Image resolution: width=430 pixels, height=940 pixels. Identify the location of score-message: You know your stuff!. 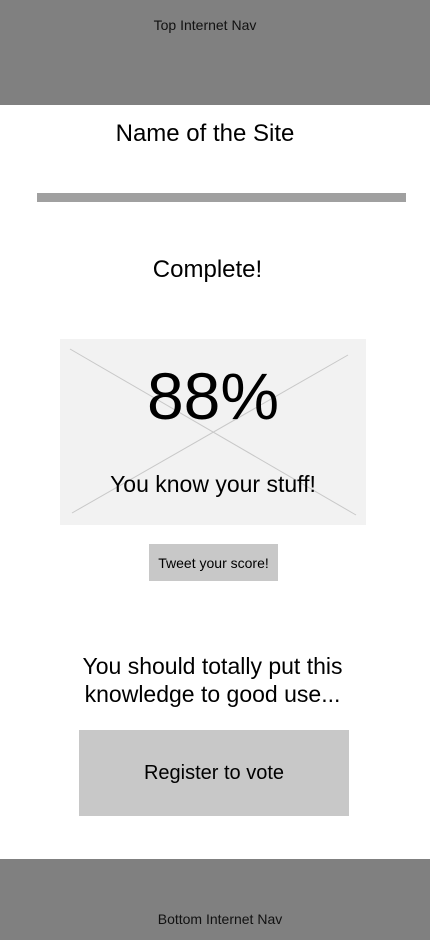
(213, 484).